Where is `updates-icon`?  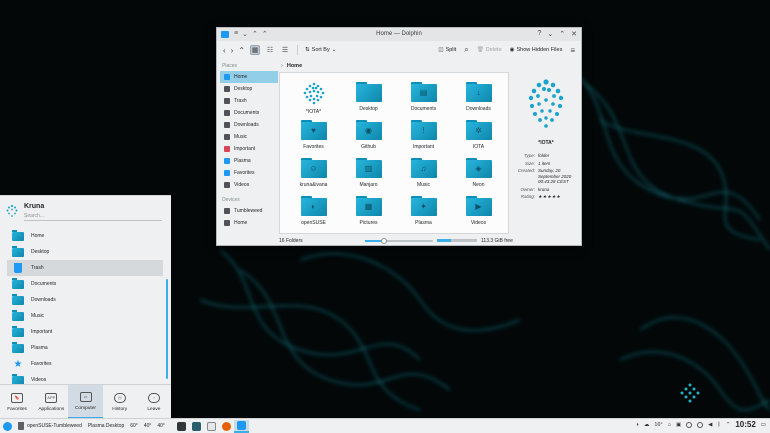 updates-icon is located at coordinates (700, 424).